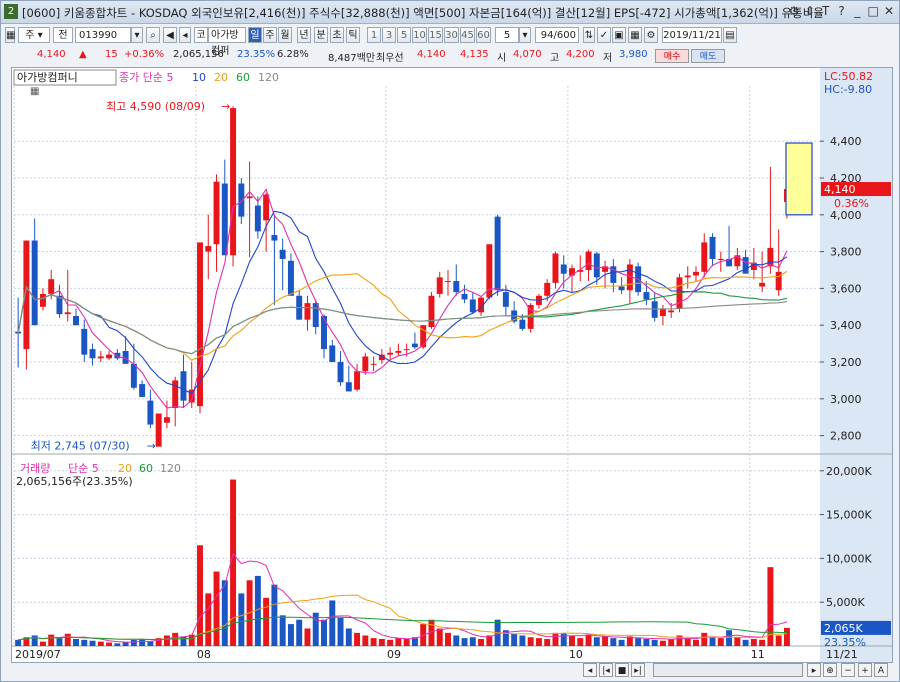 Image resolution: width=900 pixels, height=682 pixels. Describe the element at coordinates (814, 670) in the screenshot. I see `next-icon: ▸` at that location.